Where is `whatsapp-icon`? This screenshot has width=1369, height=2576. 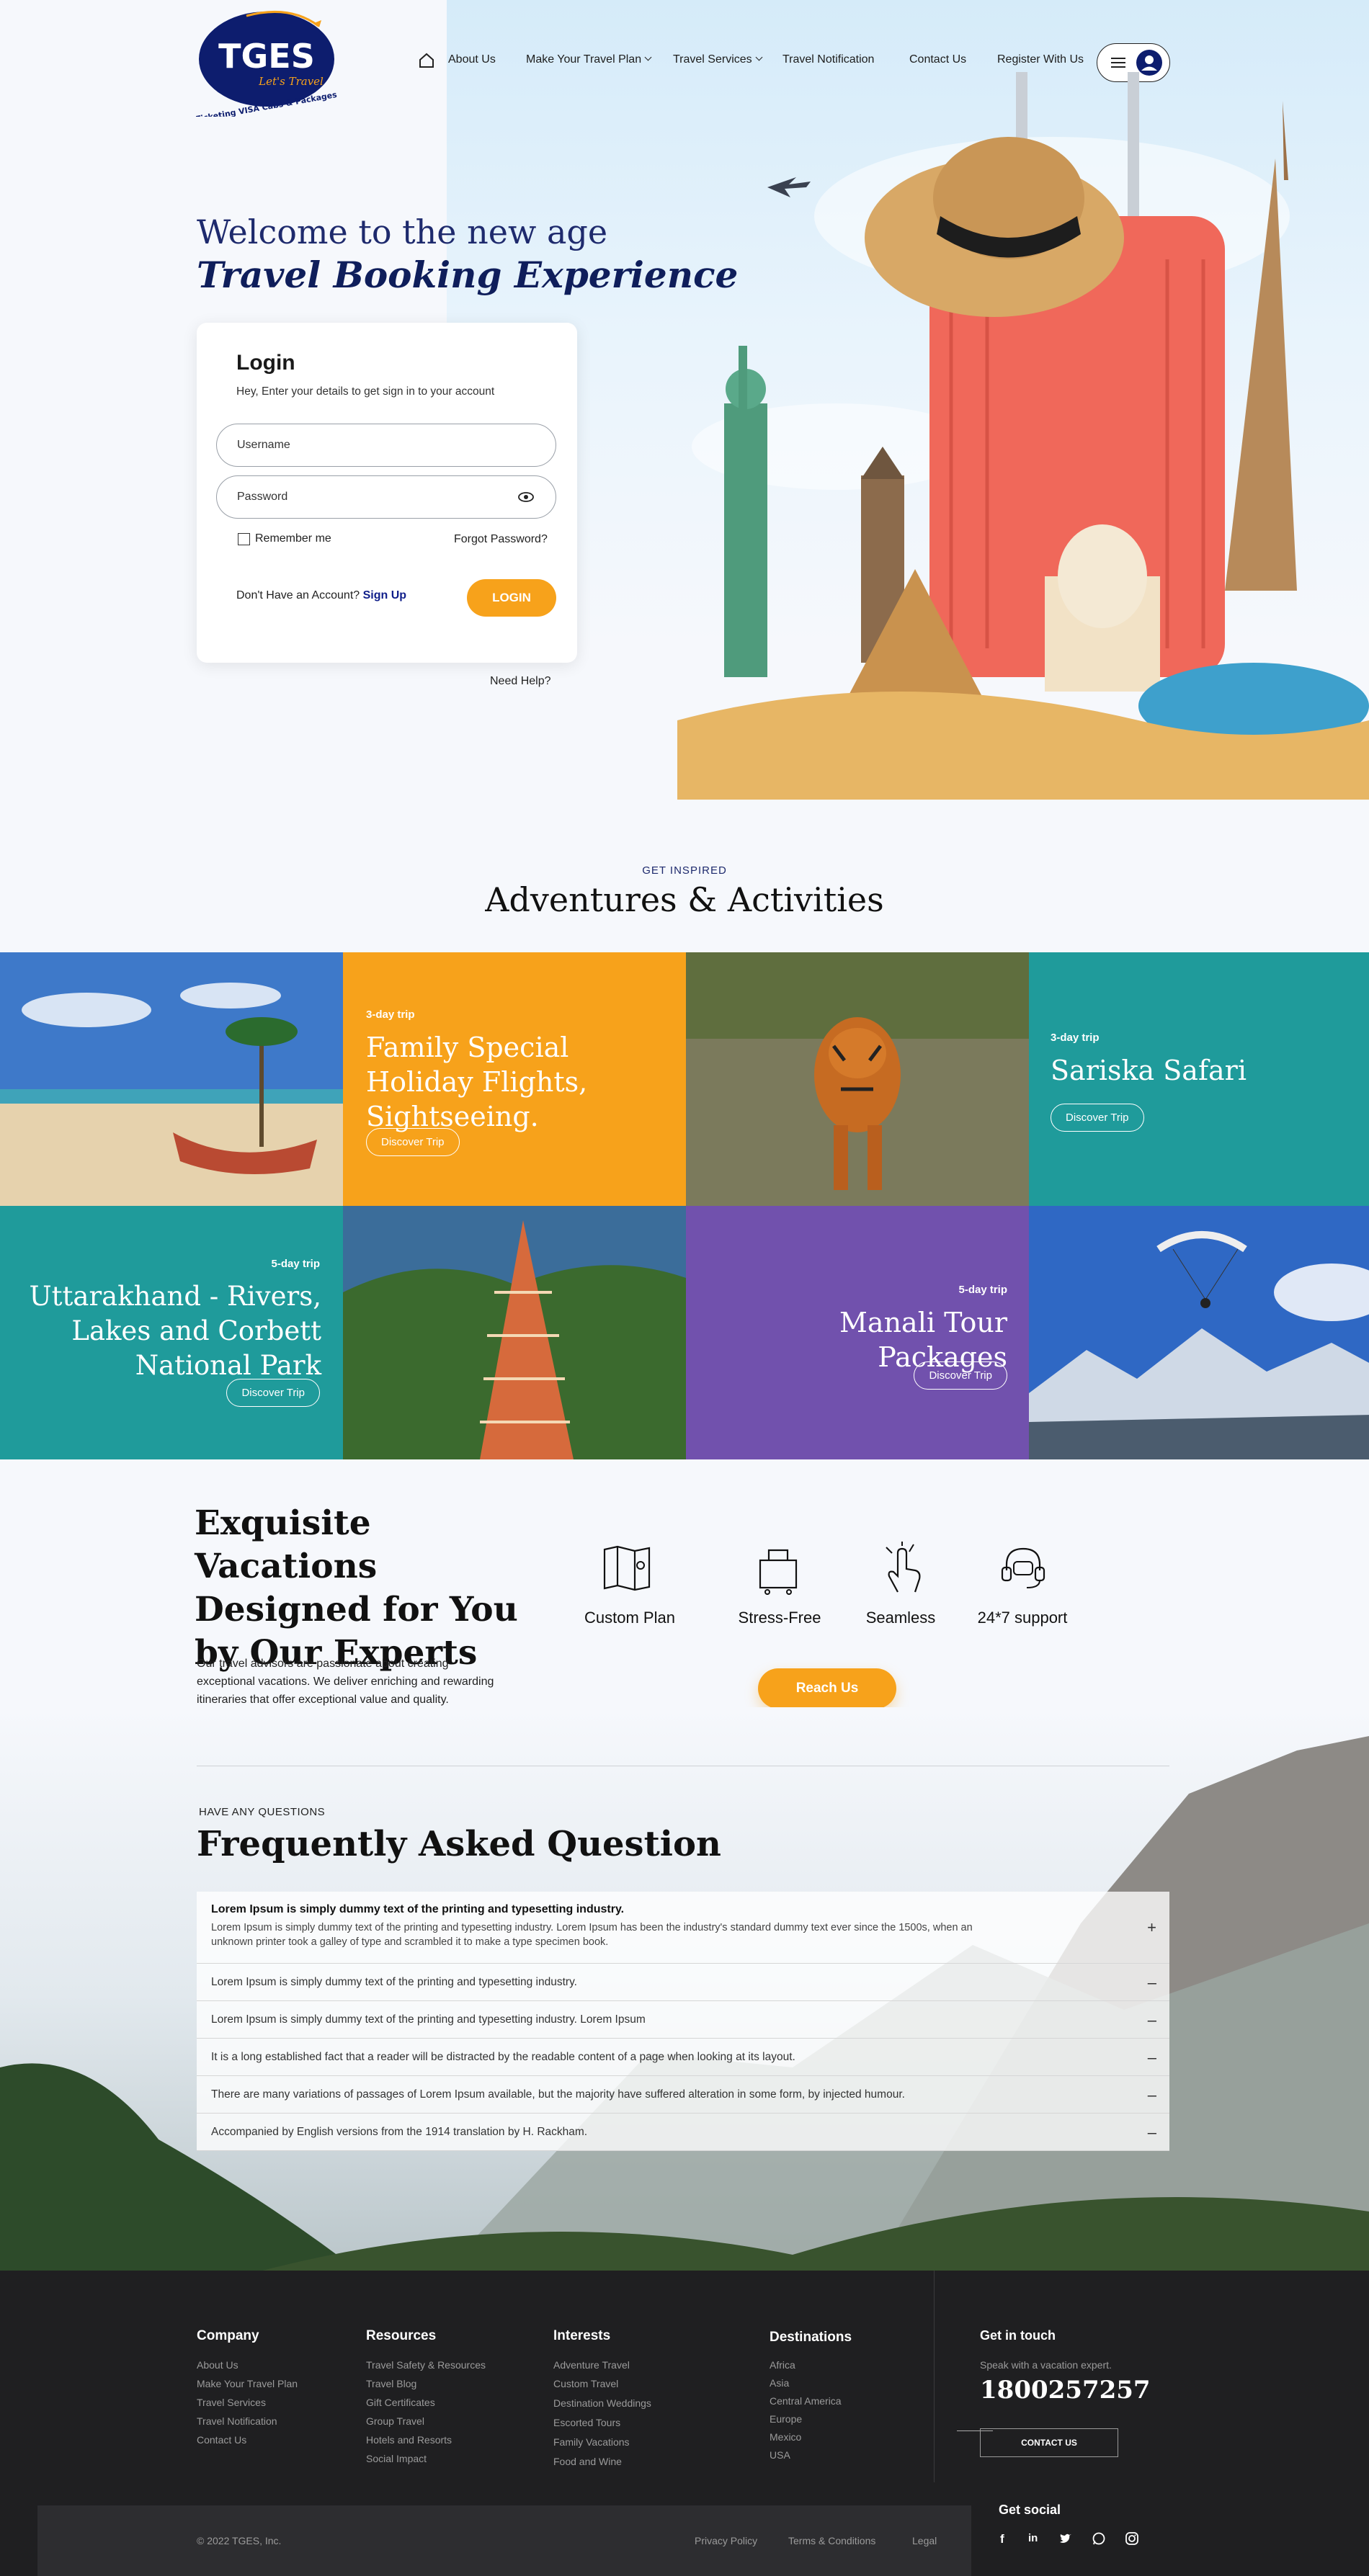 whatsapp-icon is located at coordinates (1098, 2538).